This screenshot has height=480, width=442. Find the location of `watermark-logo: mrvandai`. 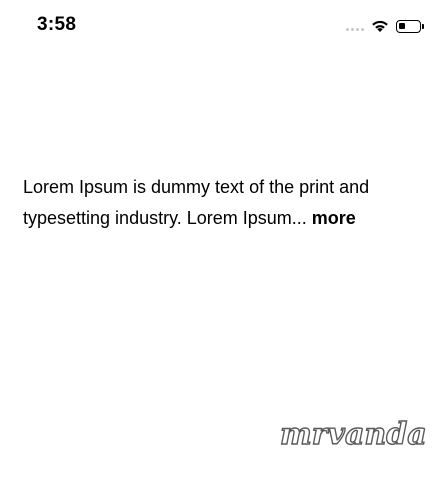

watermark-logo: mrvandai is located at coordinates (357, 435).